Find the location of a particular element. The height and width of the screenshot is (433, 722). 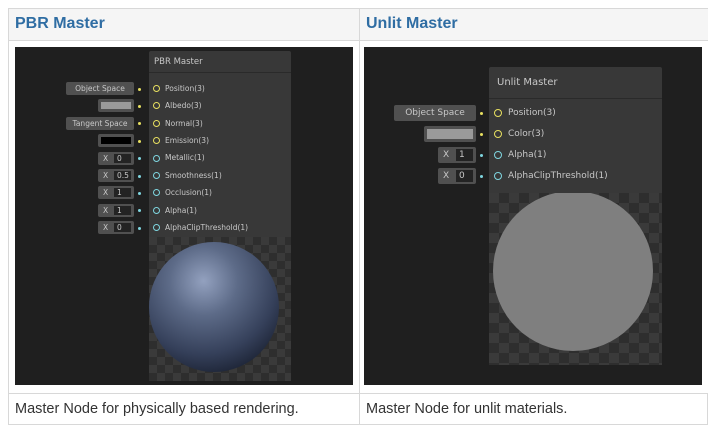

unlit-port-1-connector is located at coordinates (481, 134).